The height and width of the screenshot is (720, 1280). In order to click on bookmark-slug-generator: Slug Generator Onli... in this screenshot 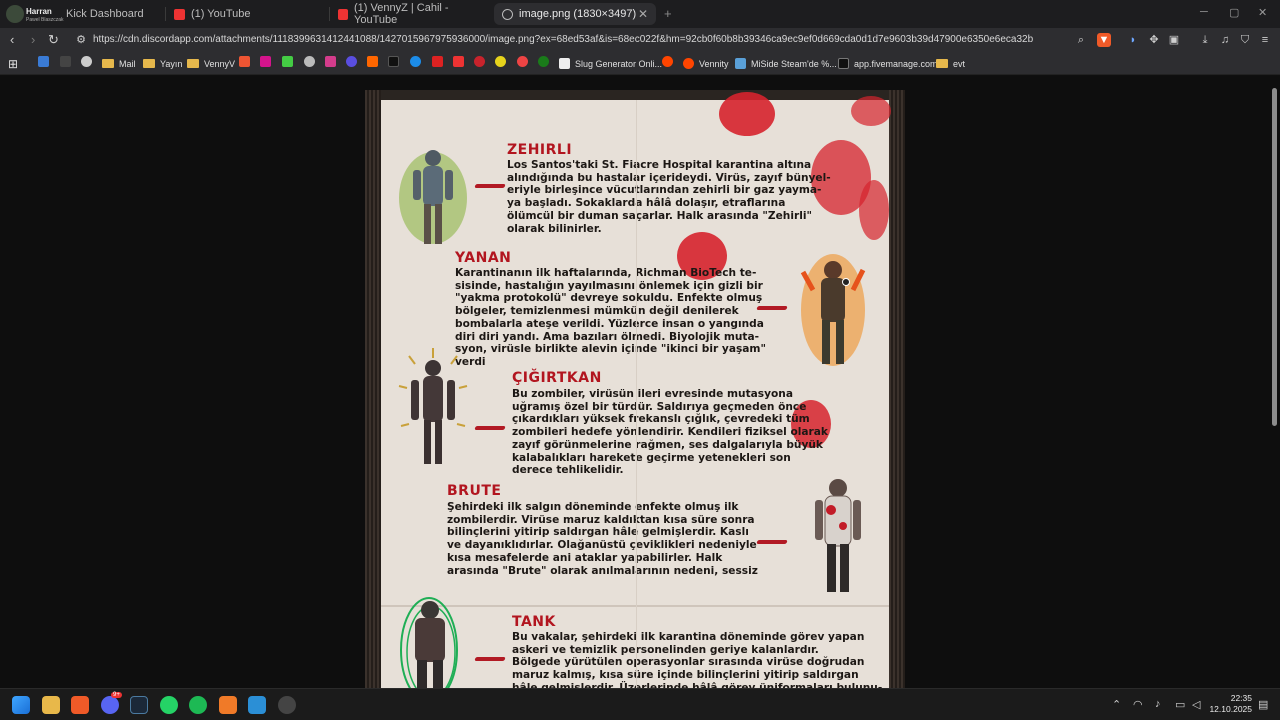, I will do `click(610, 63)`.